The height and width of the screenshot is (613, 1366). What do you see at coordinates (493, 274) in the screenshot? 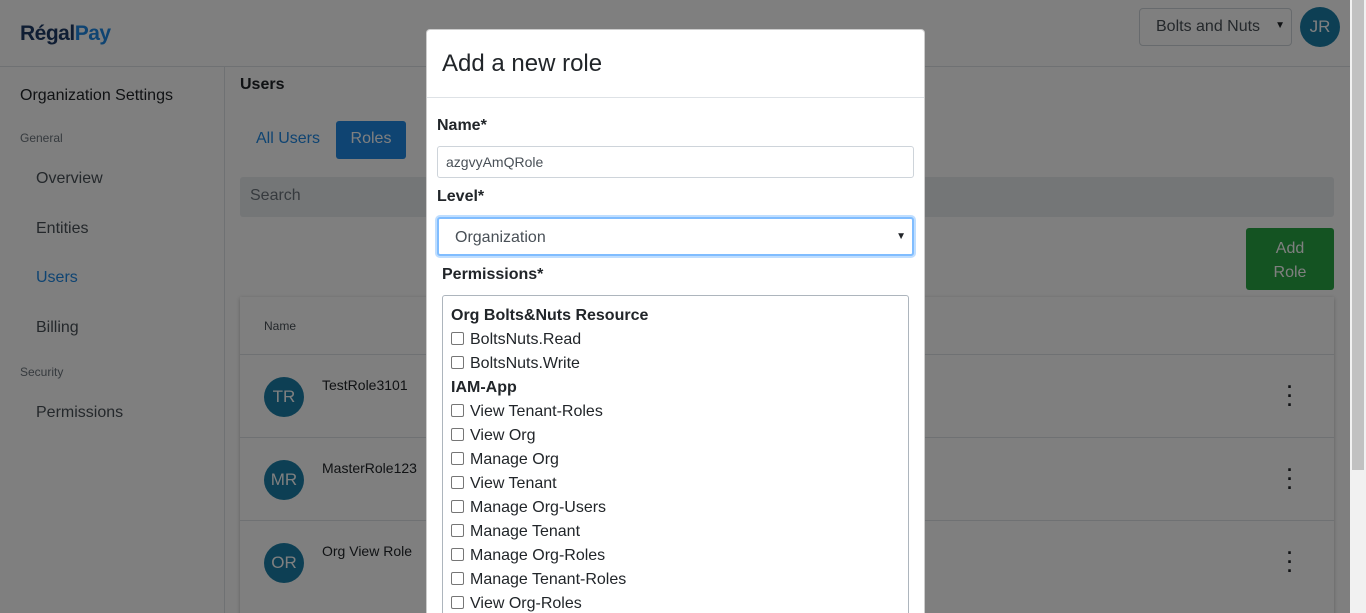
I see `permissions-label: Permissions*` at bounding box center [493, 274].